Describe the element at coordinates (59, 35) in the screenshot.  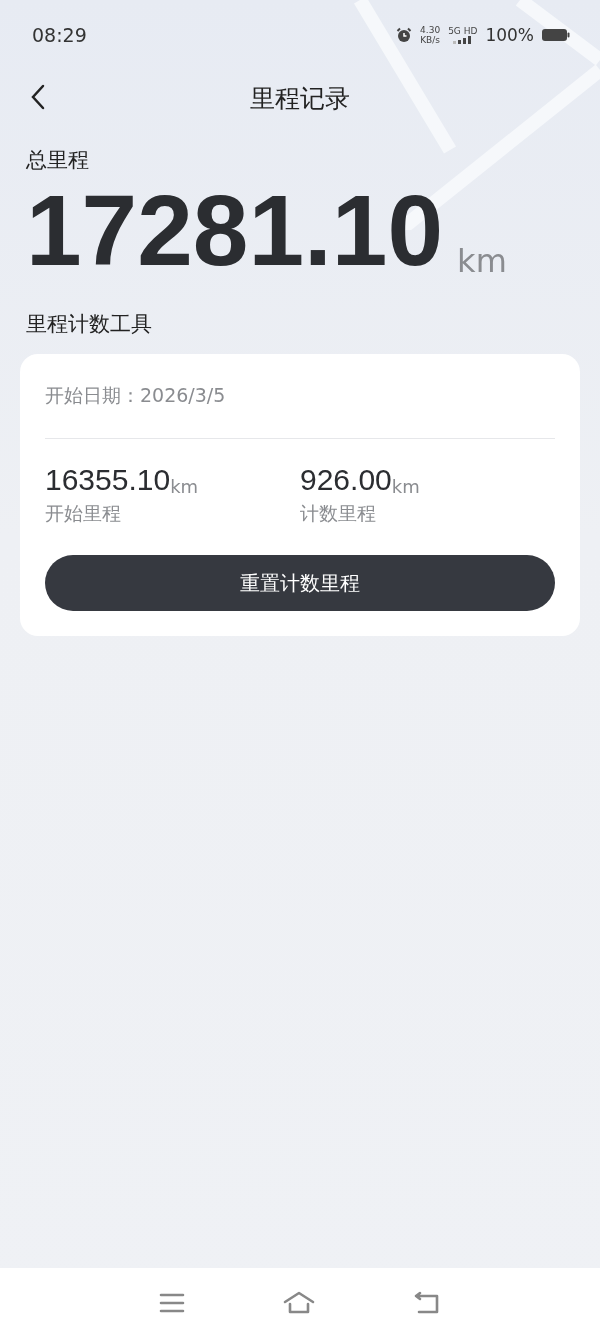
I see `status-time: 08:29` at that location.